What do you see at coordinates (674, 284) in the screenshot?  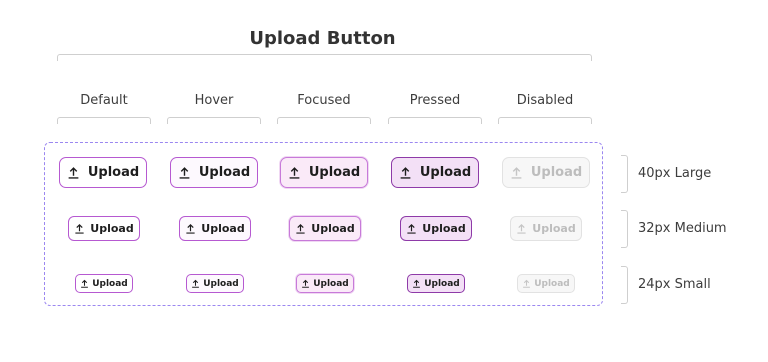 I see `size-label-small: 24px Small` at bounding box center [674, 284].